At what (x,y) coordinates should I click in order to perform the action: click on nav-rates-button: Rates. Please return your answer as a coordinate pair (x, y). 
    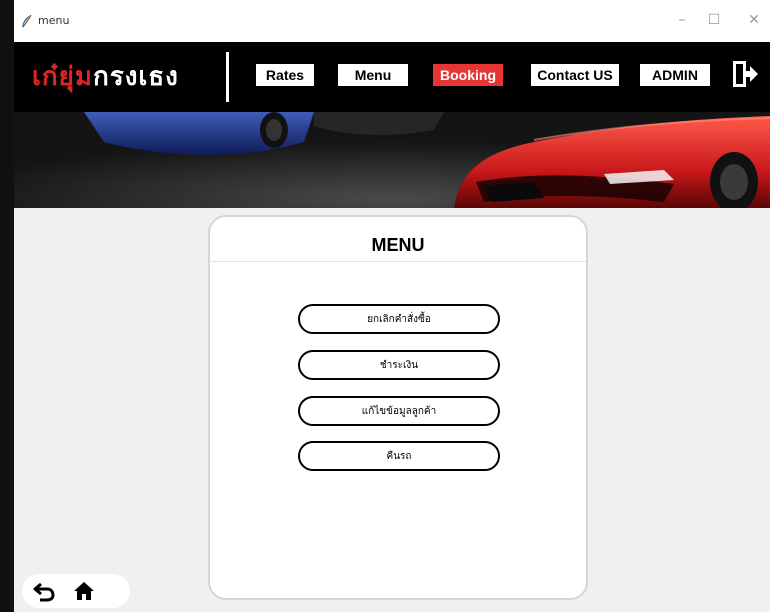
    Looking at the image, I should click on (285, 75).